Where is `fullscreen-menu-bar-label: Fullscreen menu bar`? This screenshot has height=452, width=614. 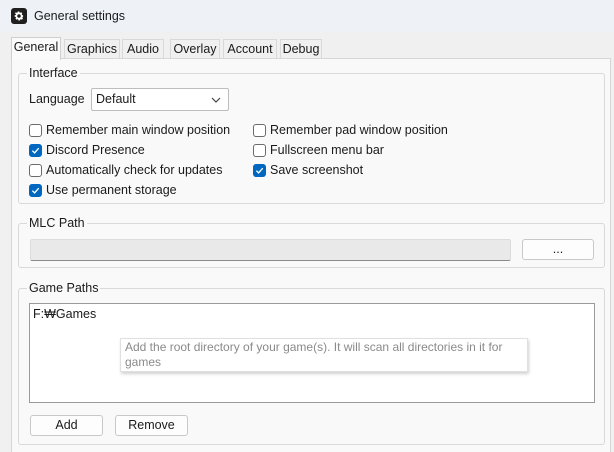 fullscreen-menu-bar-label: Fullscreen menu bar is located at coordinates (327, 150).